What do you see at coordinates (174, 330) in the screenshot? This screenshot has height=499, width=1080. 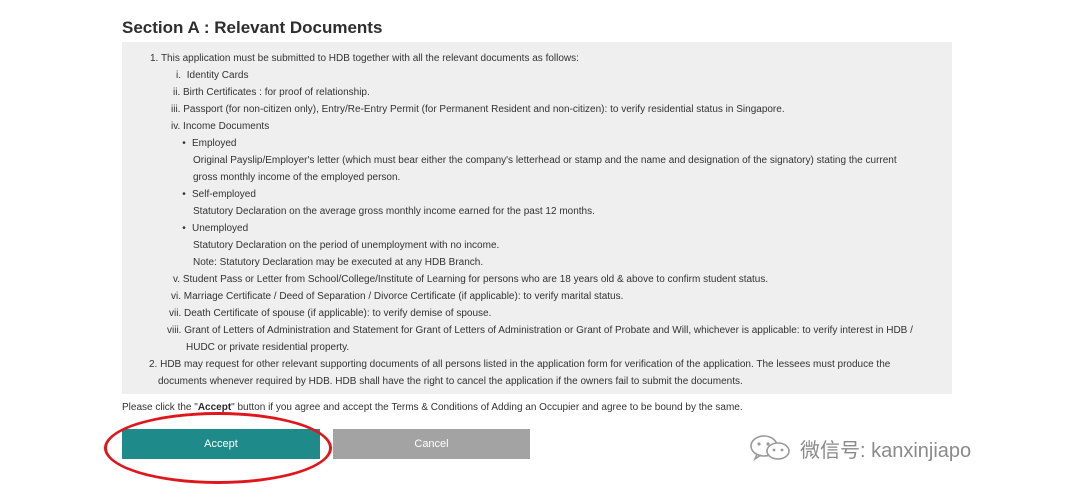 I see `item-viii-num: viii.` at bounding box center [174, 330].